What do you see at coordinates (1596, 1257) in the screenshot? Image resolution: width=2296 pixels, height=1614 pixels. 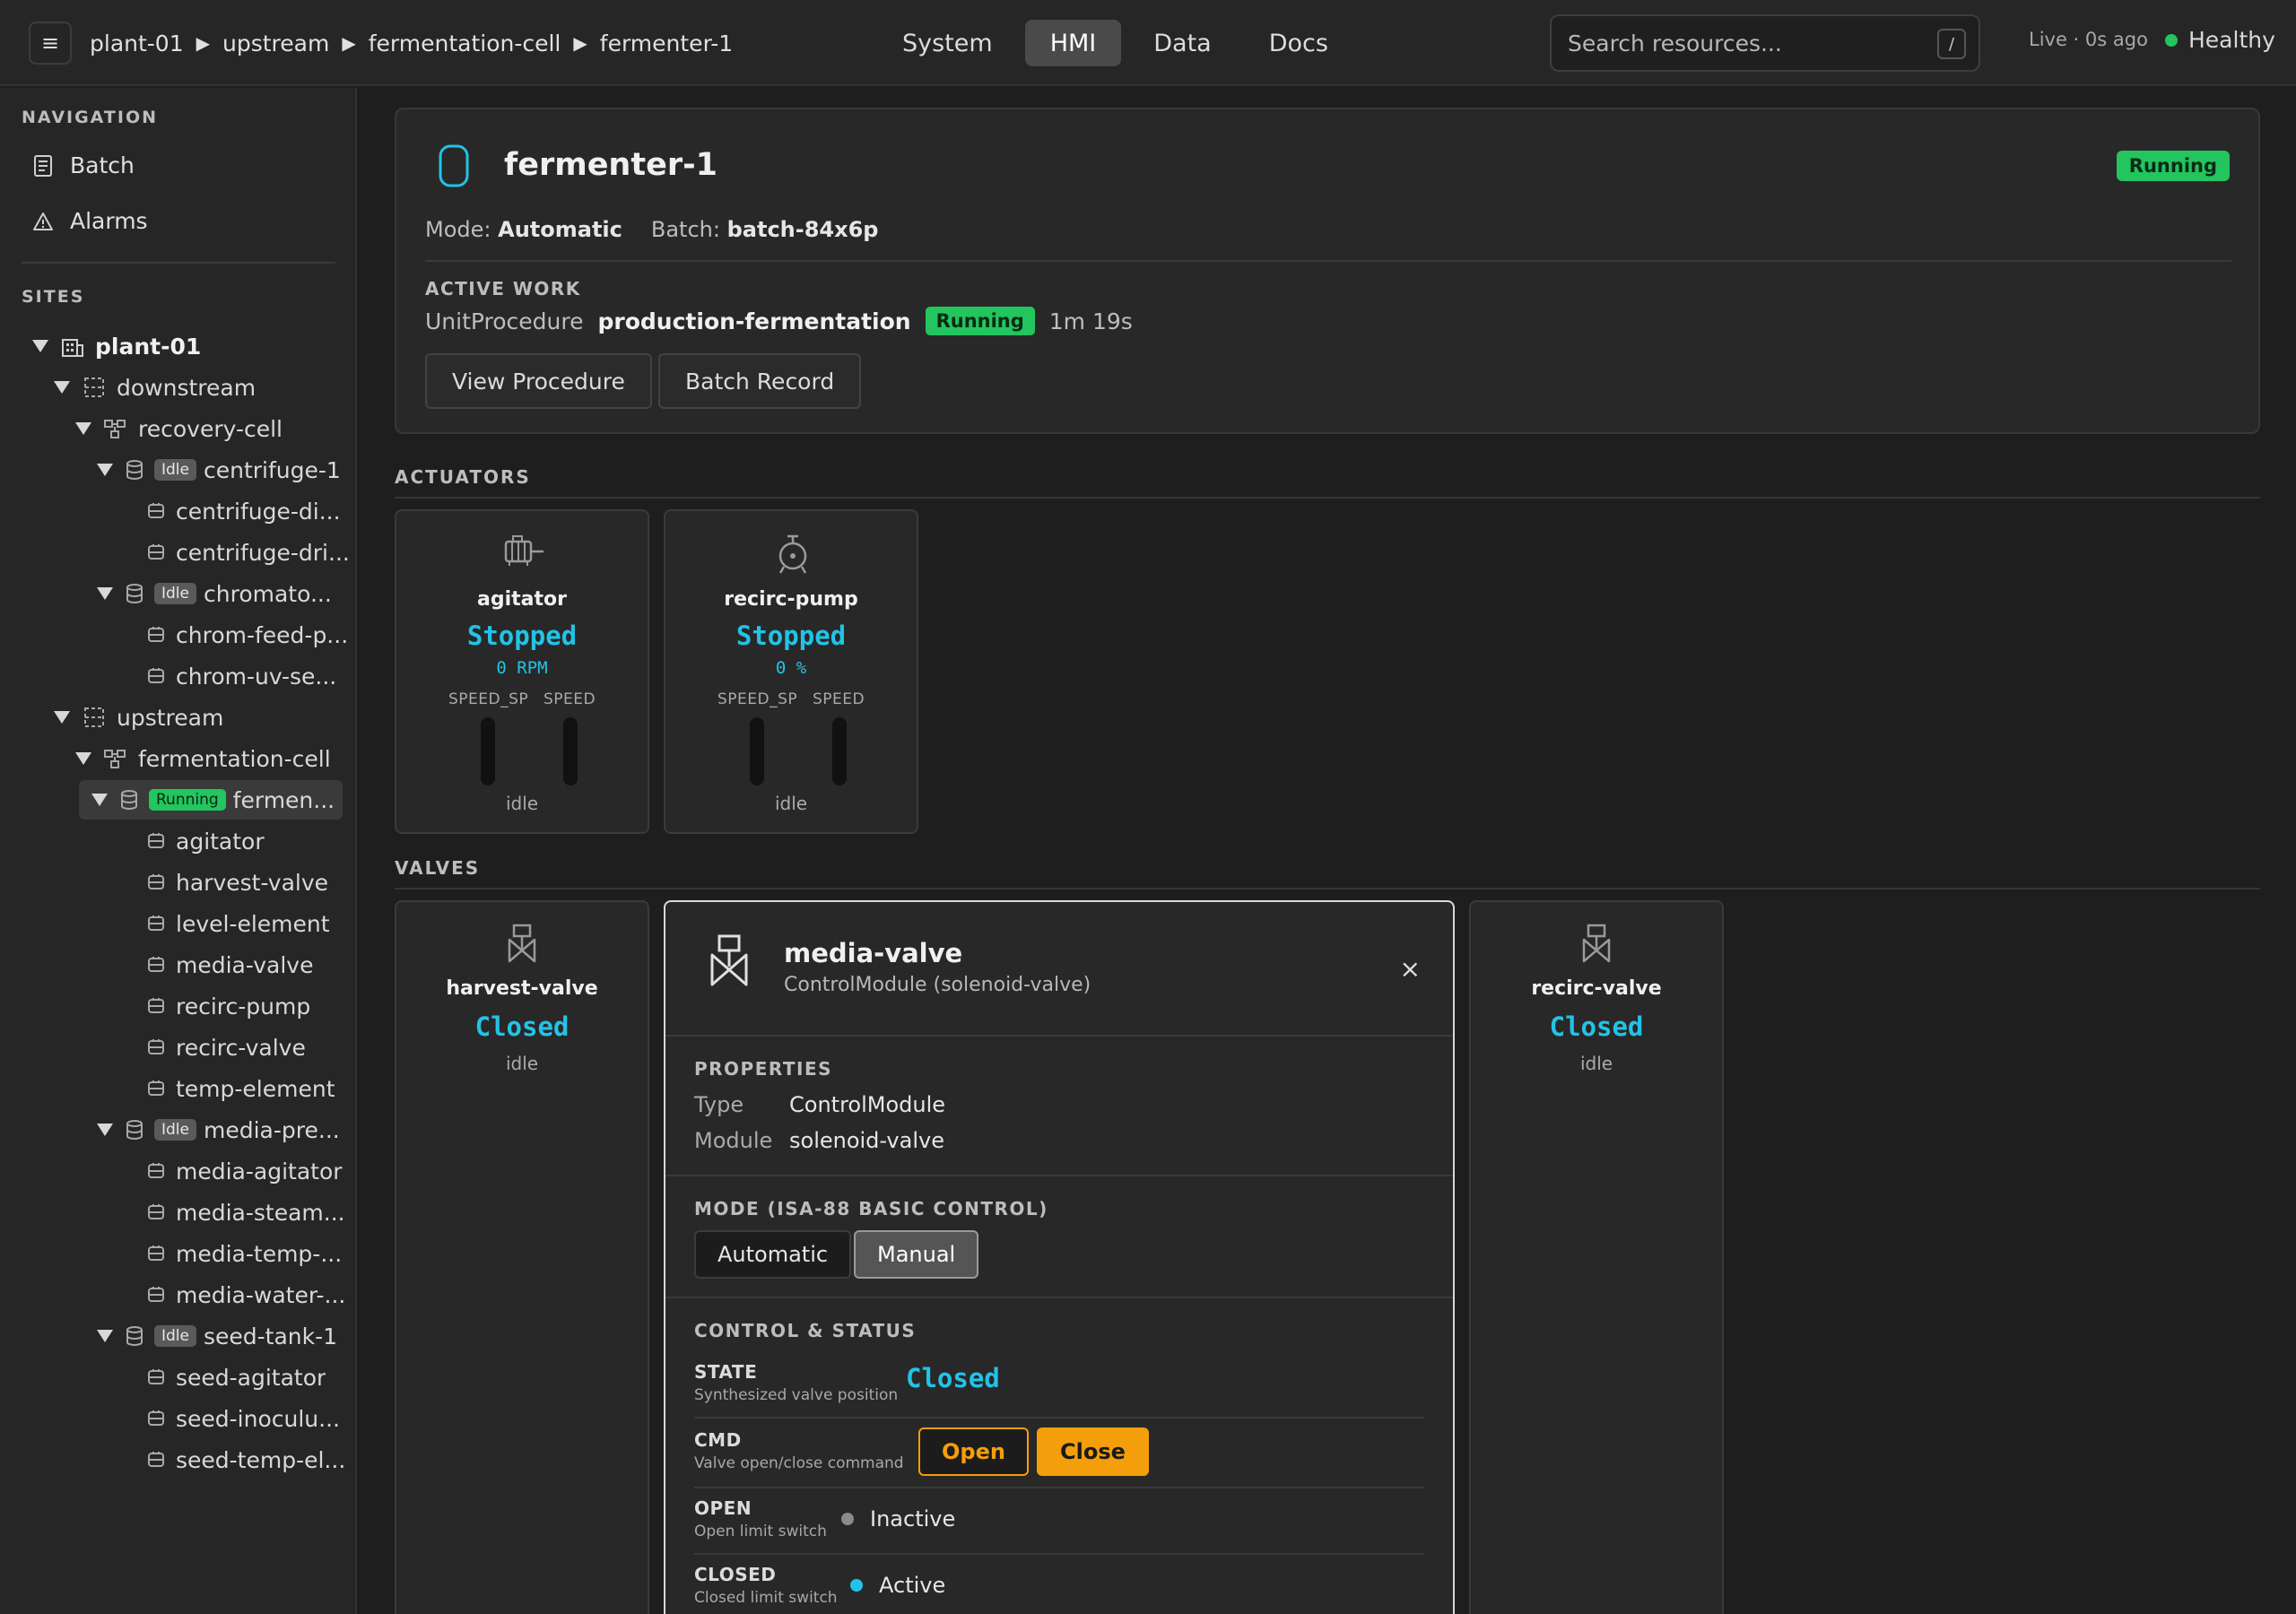 I see `valve-card-recirc-valve: recirc-valve Closed idle` at bounding box center [1596, 1257].